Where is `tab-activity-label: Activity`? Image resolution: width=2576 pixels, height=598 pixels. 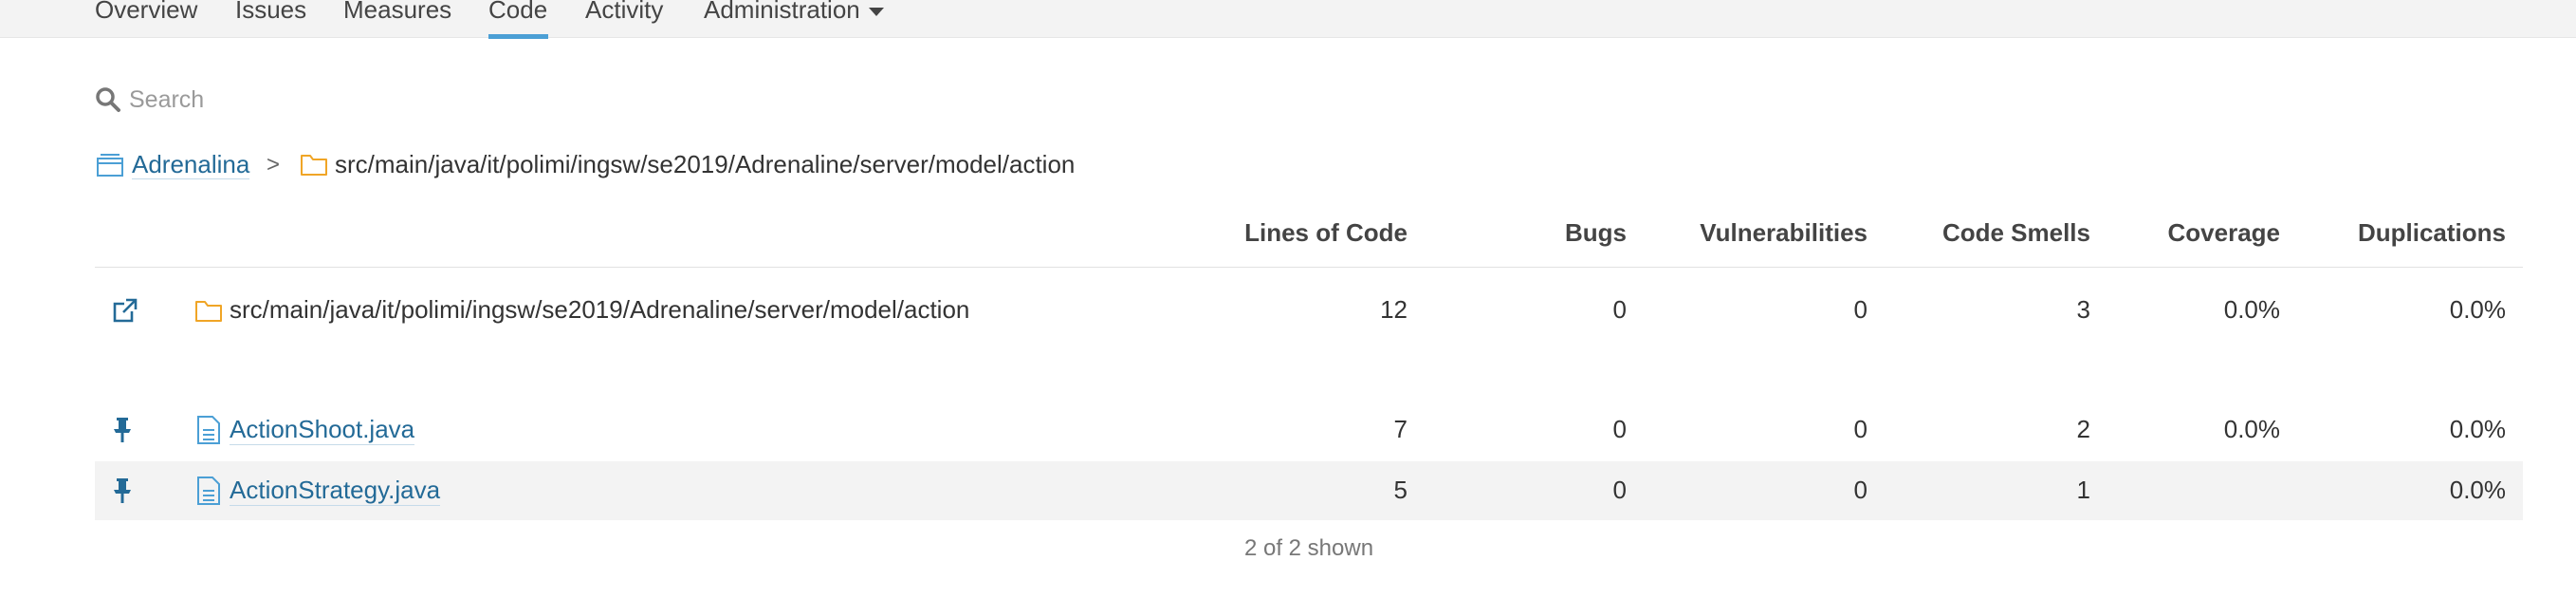
tab-activity-label: Activity is located at coordinates (624, 12).